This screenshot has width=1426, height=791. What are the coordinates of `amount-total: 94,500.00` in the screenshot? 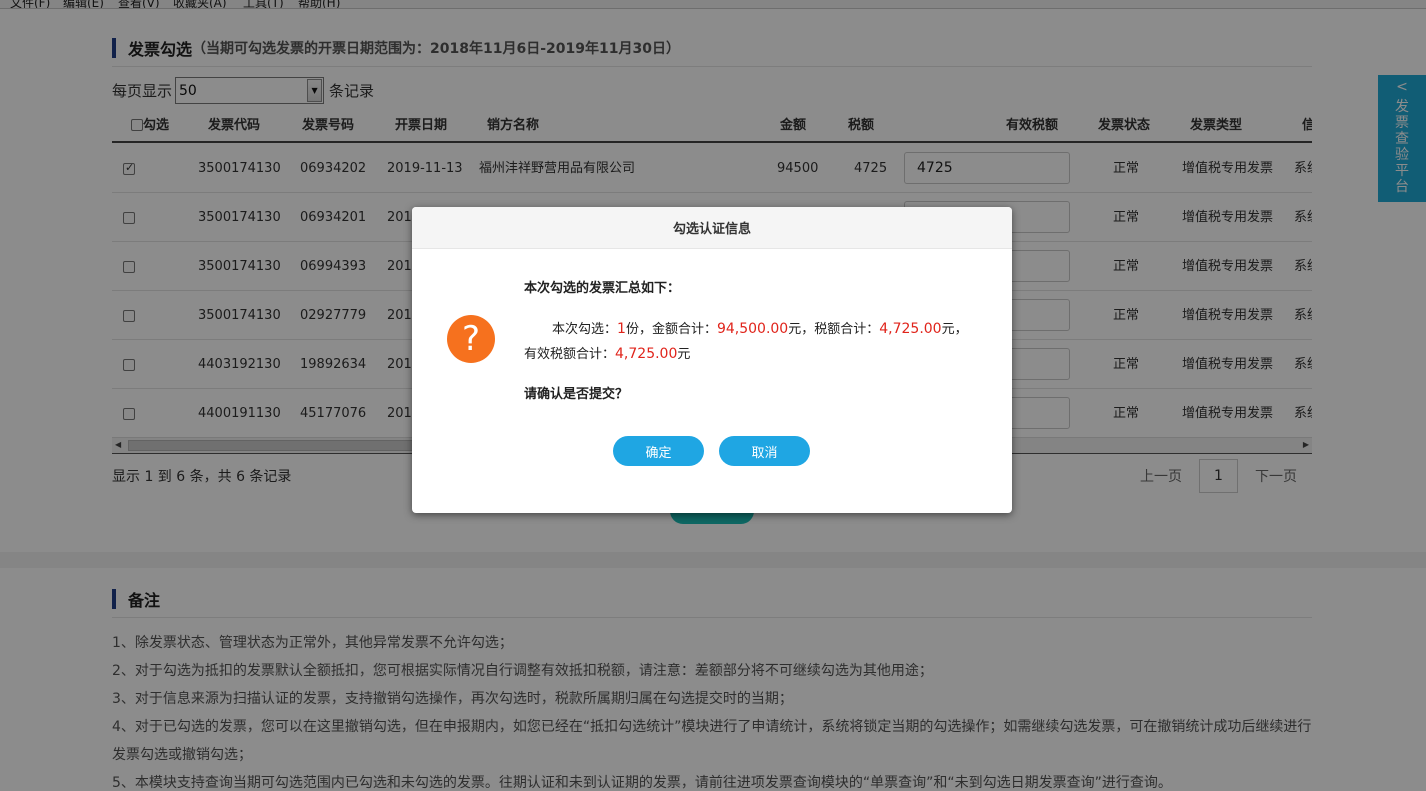 It's located at (752, 329).